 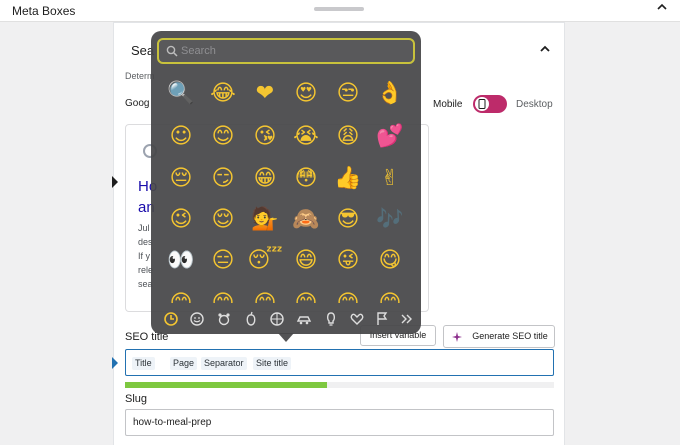 I want to click on smileys-icon, so click(x=197, y=319).